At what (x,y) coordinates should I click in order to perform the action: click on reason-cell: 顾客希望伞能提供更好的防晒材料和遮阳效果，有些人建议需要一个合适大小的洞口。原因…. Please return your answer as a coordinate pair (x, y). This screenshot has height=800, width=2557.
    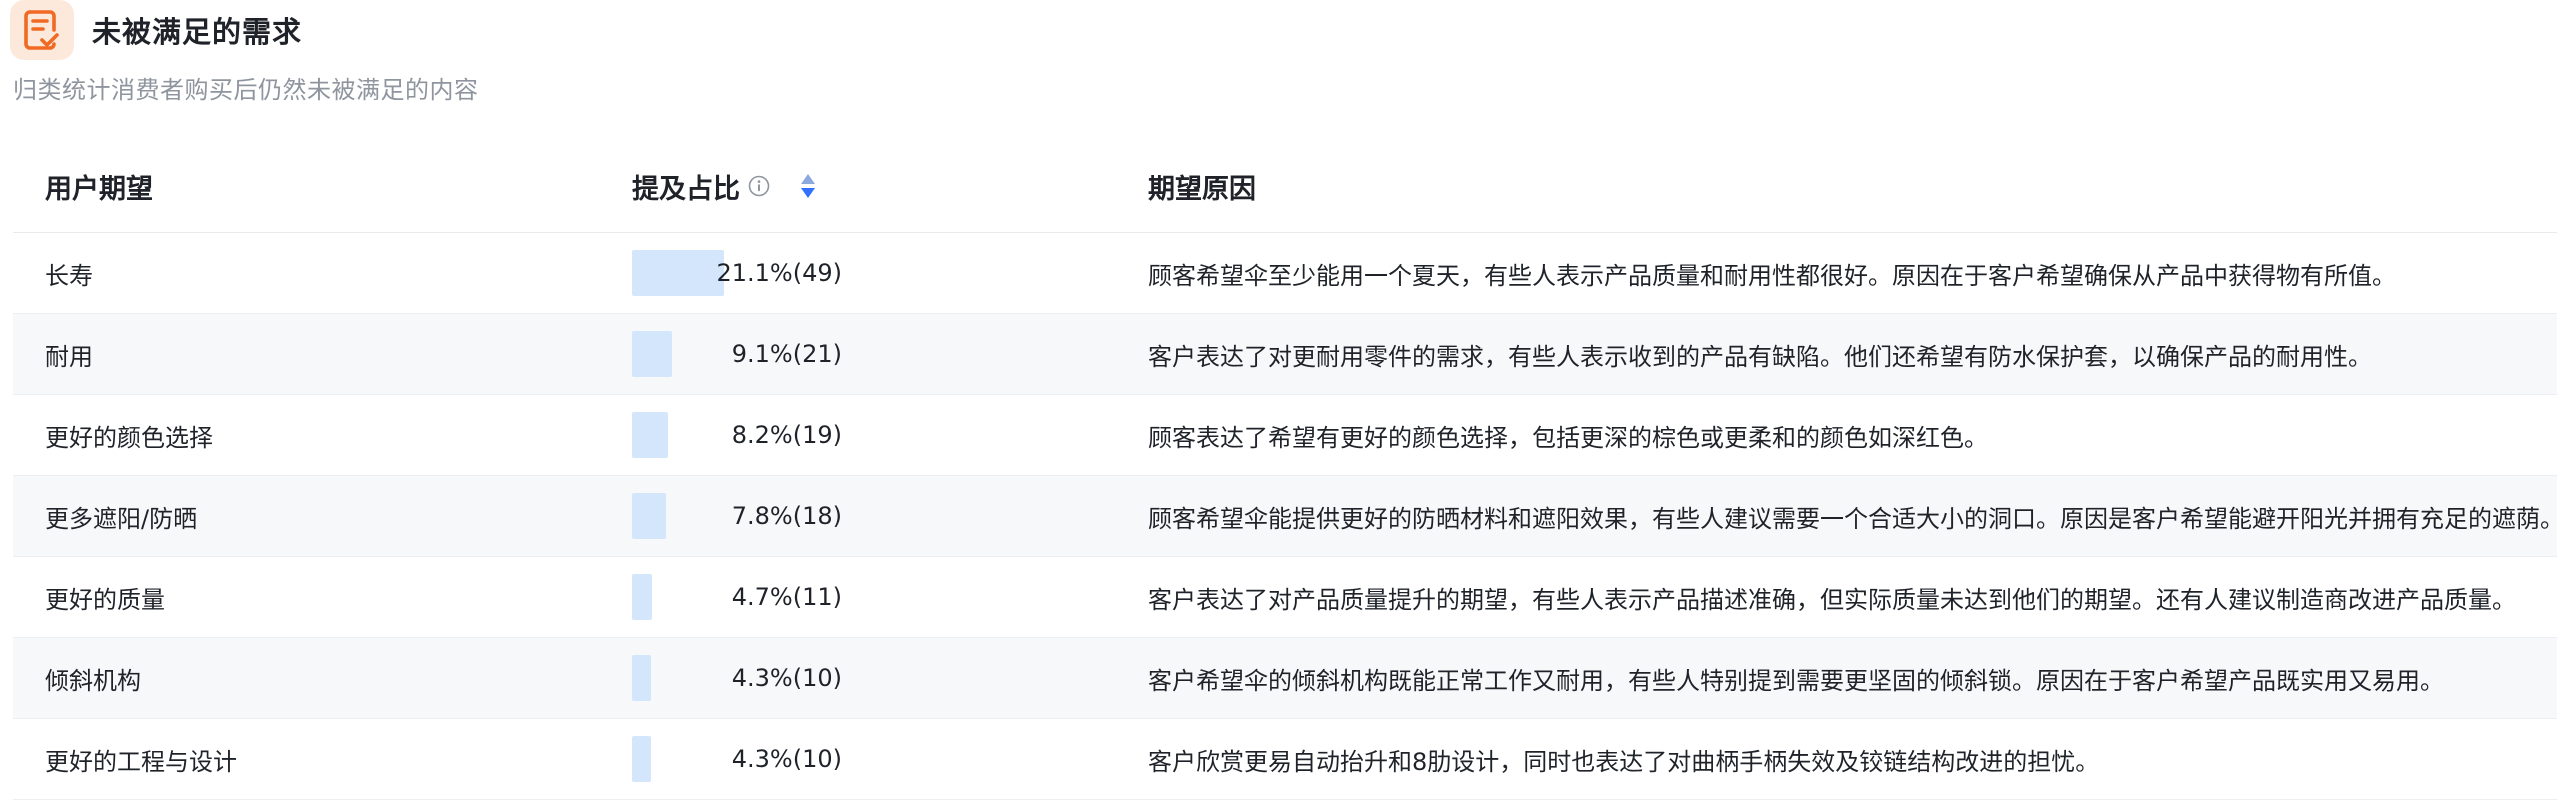
    Looking at the image, I should click on (1852, 518).